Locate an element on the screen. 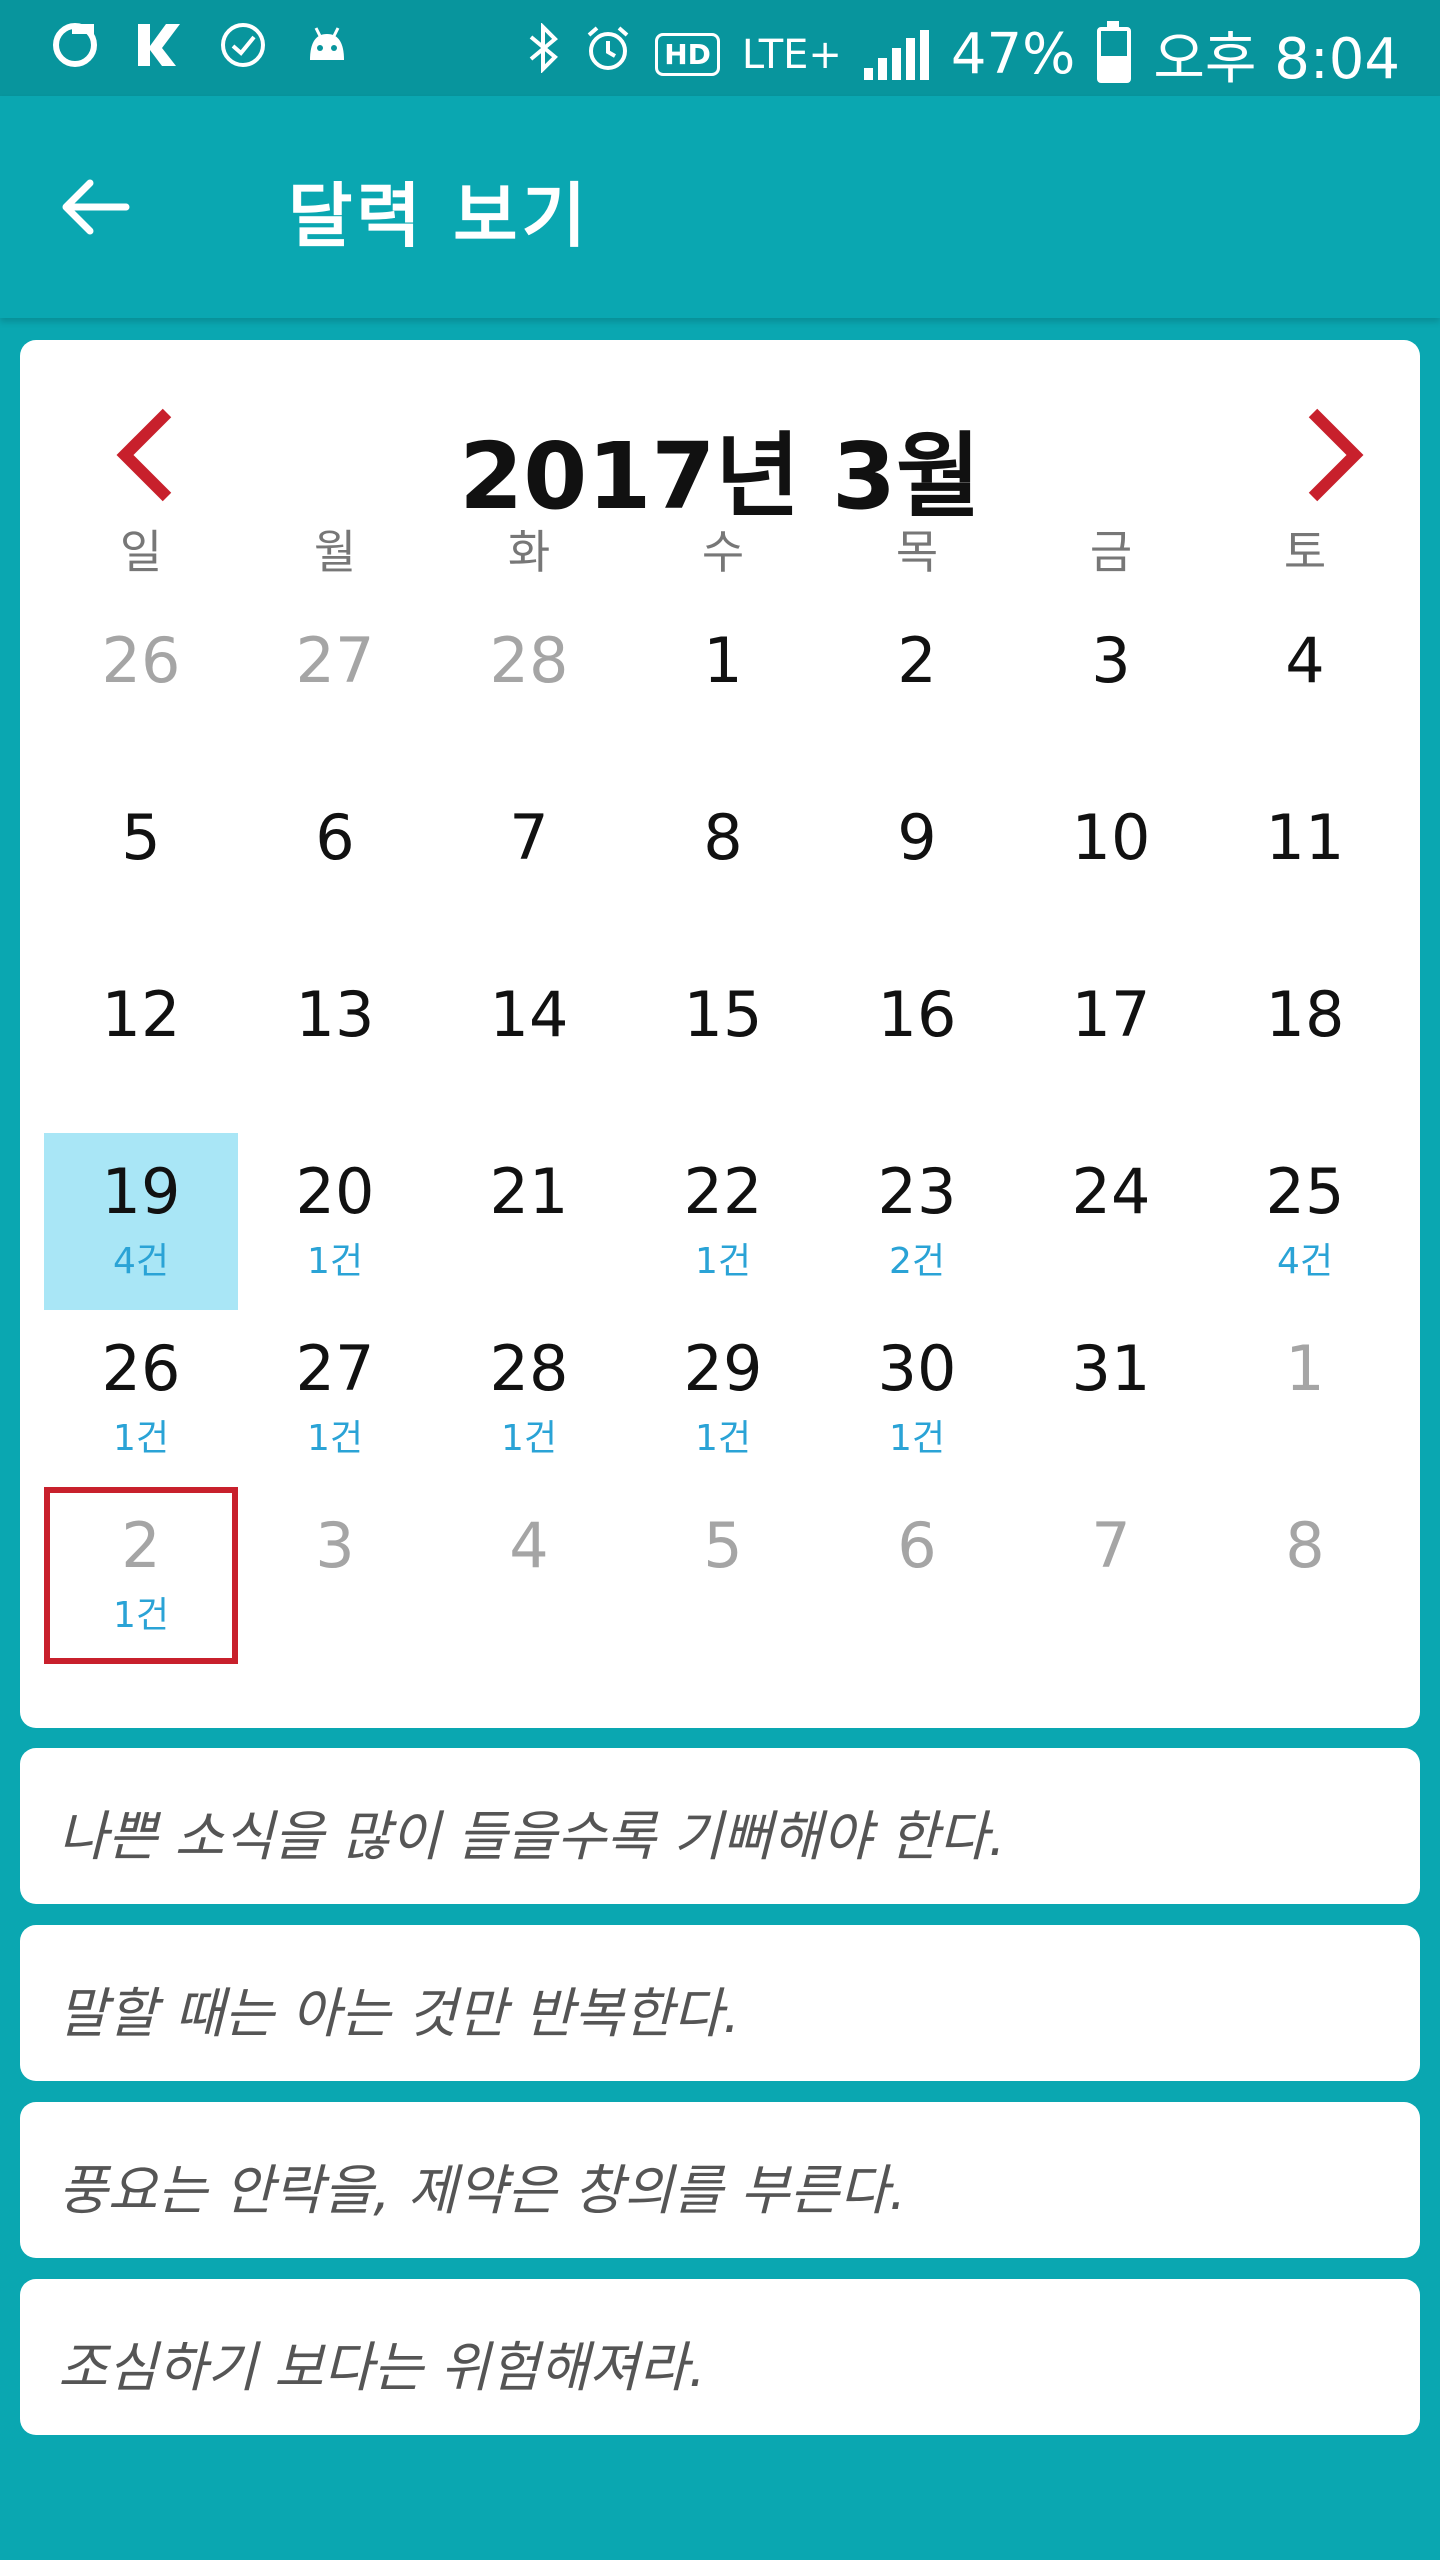 The image size is (1440, 2560). quote-text: 나쁜 소식을 많이 들을수록 기뻐해야 한다. is located at coordinates (532, 1836).